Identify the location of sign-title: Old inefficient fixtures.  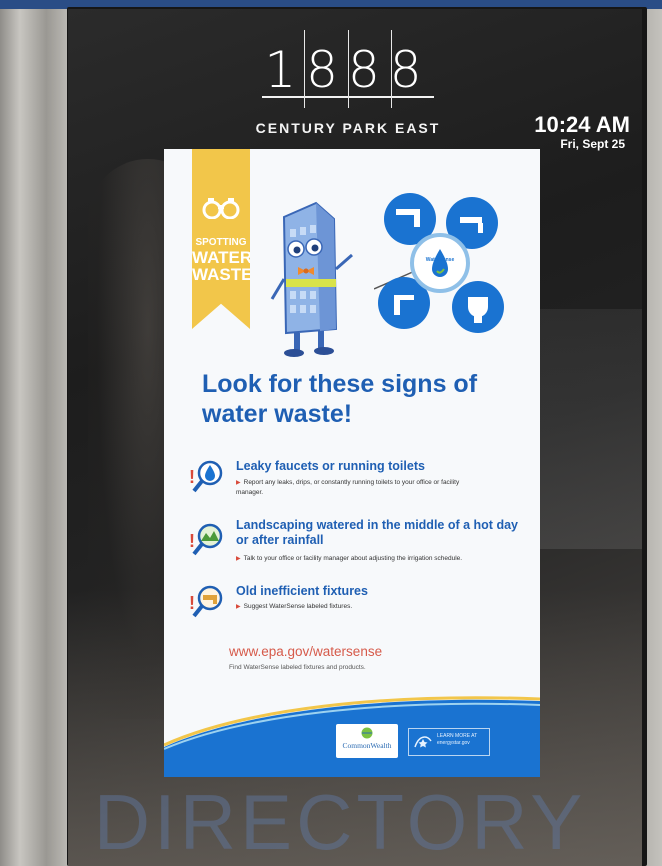
(302, 591).